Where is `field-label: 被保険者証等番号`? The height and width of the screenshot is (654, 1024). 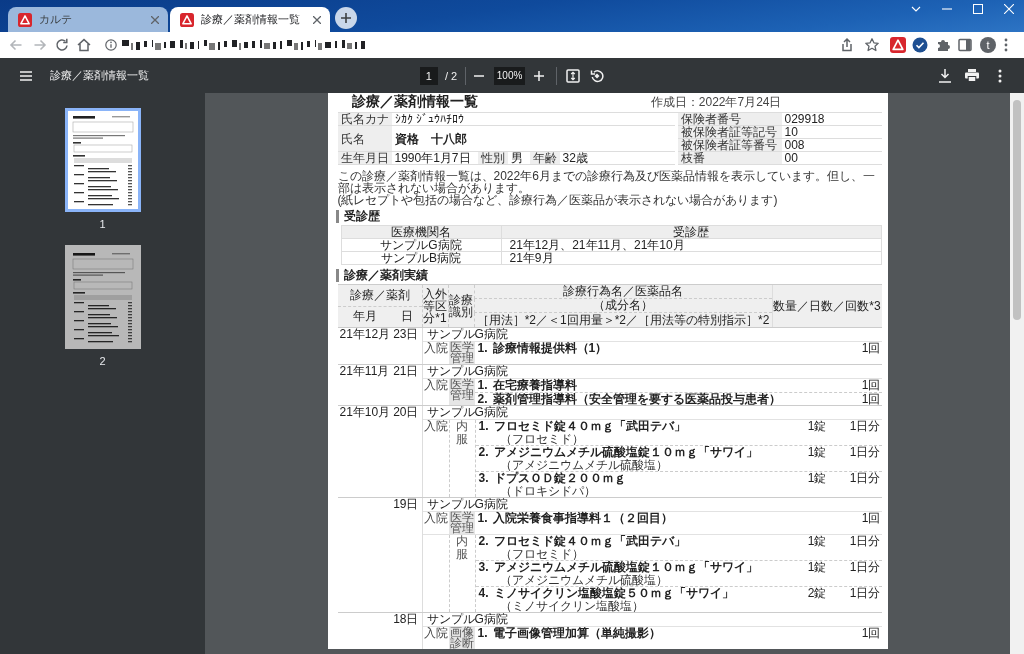 field-label: 被保険者証等番号 is located at coordinates (729, 145).